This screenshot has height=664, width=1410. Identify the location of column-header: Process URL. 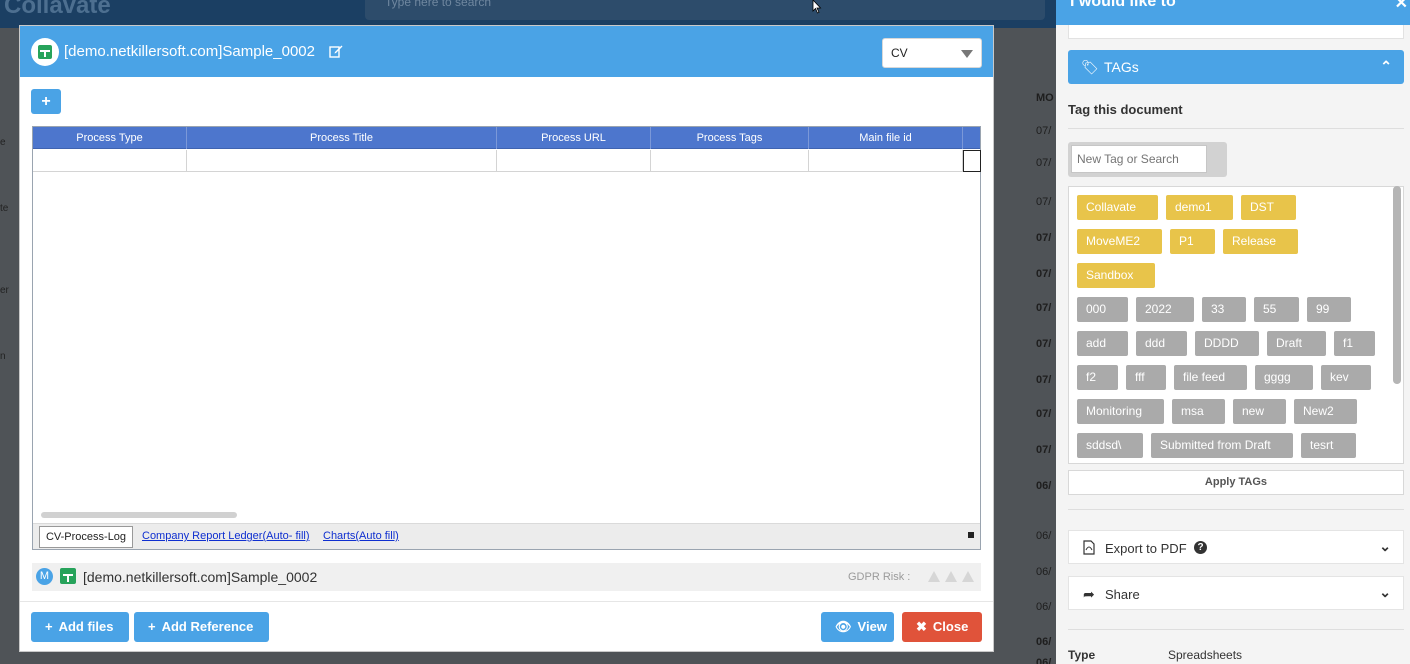
(574, 138).